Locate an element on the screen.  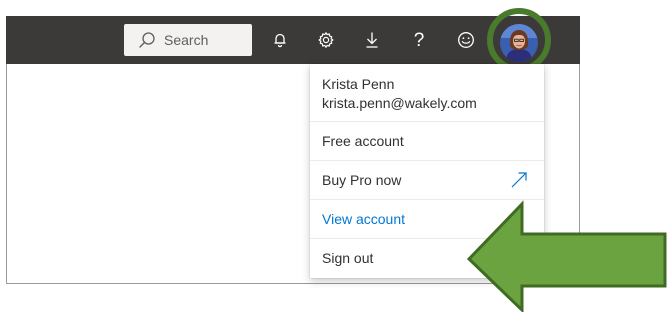
download-button is located at coordinates (372, 40).